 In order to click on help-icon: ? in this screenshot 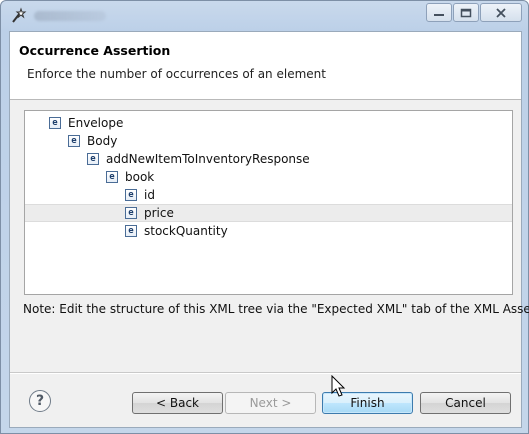, I will do `click(40, 401)`.